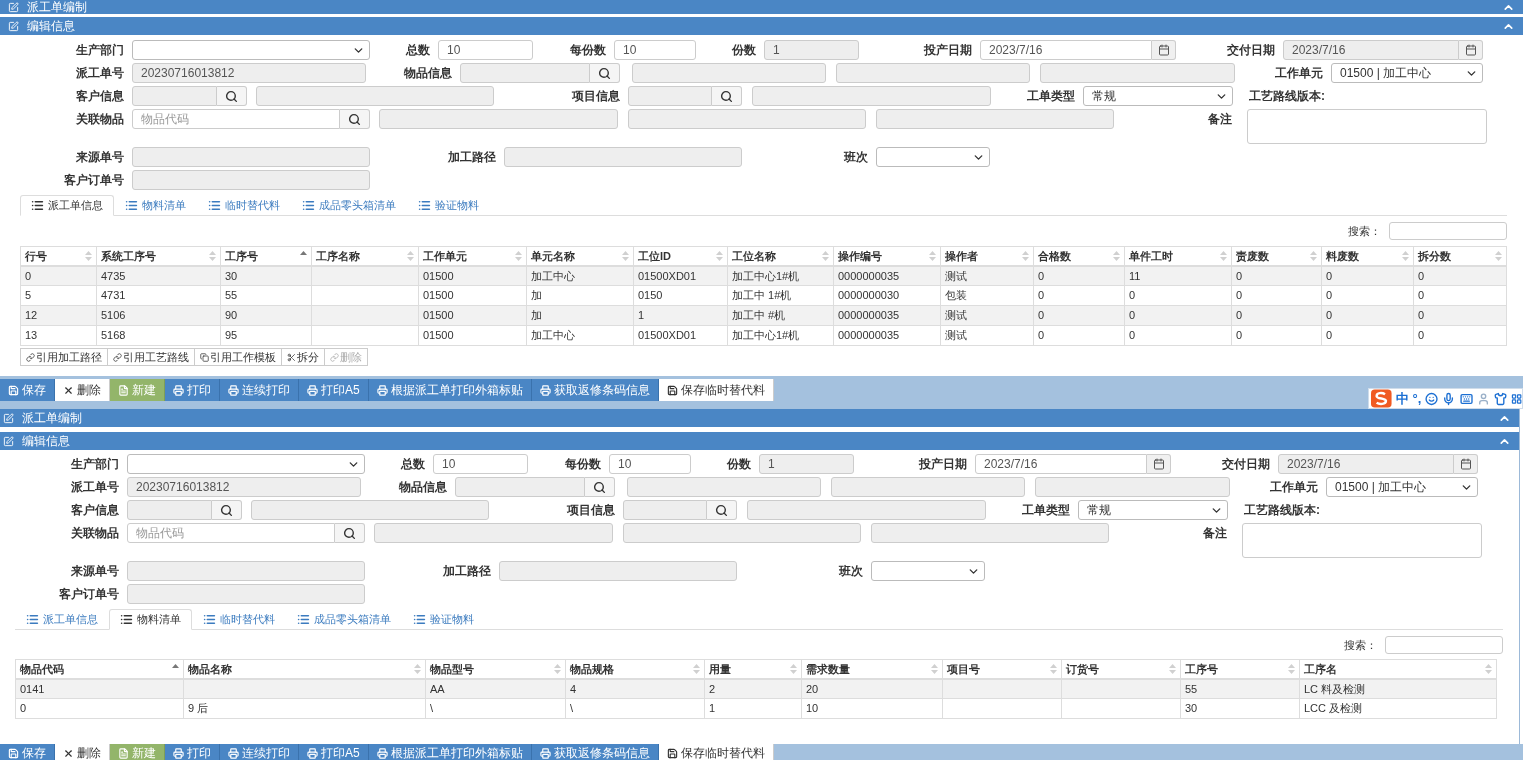  What do you see at coordinates (1417, 398) in the screenshot?
I see `input-mode-toggle: °,` at bounding box center [1417, 398].